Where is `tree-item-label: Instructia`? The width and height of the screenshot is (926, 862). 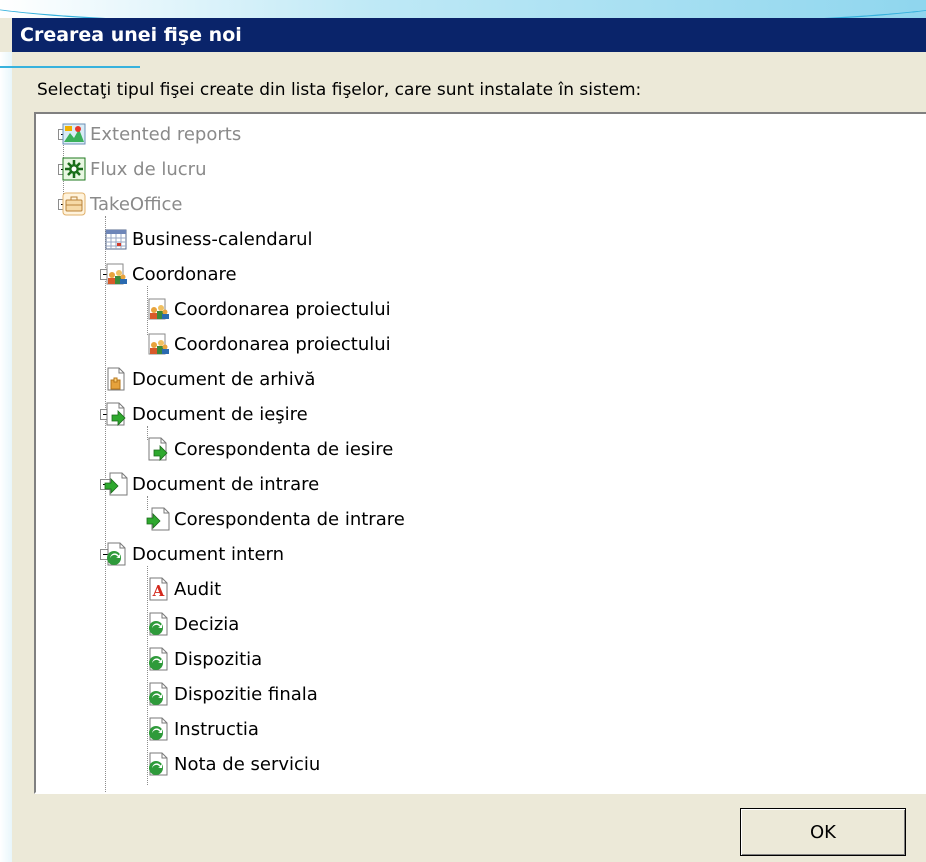 tree-item-label: Instructia is located at coordinates (216, 729).